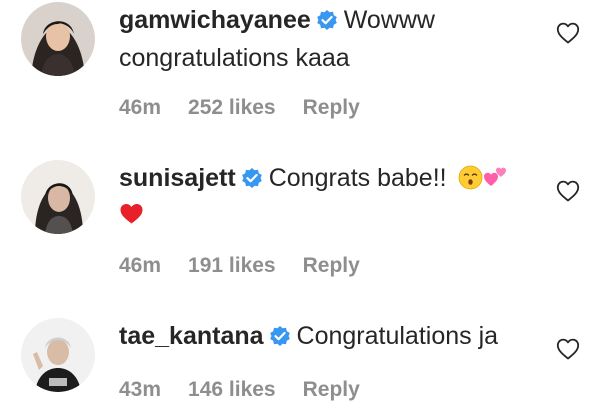  What do you see at coordinates (470, 177) in the screenshot?
I see `kissing-face-emoji` at bounding box center [470, 177].